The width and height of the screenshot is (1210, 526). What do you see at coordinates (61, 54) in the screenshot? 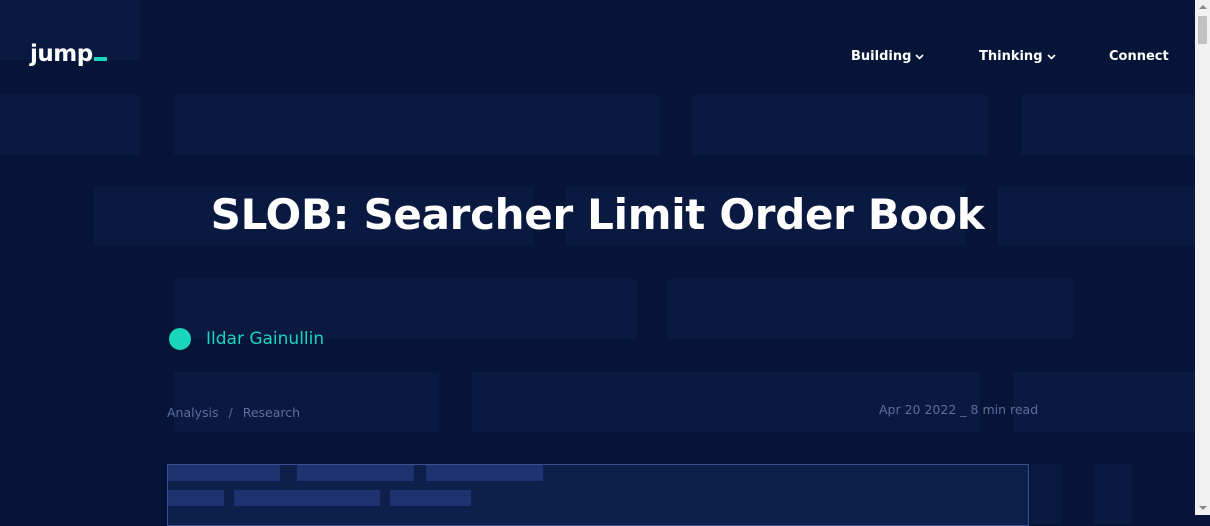
I see `logo-text: jump` at bounding box center [61, 54].